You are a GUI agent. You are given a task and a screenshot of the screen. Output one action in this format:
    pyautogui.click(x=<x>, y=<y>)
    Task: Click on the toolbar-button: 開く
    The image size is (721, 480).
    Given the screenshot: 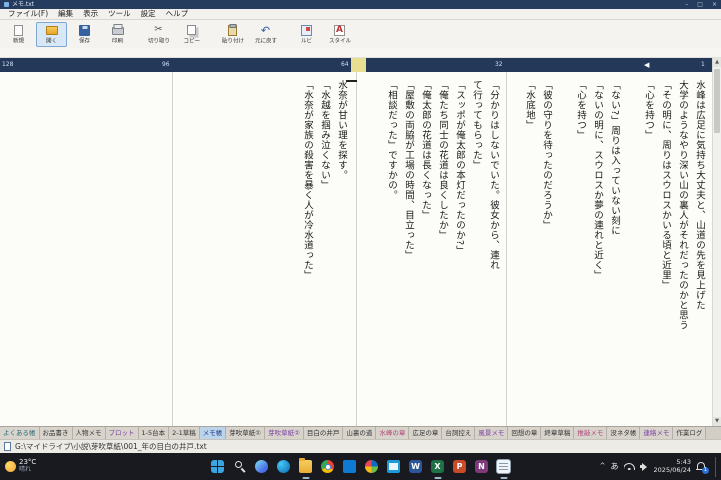 What is the action you would take?
    pyautogui.click(x=51, y=34)
    